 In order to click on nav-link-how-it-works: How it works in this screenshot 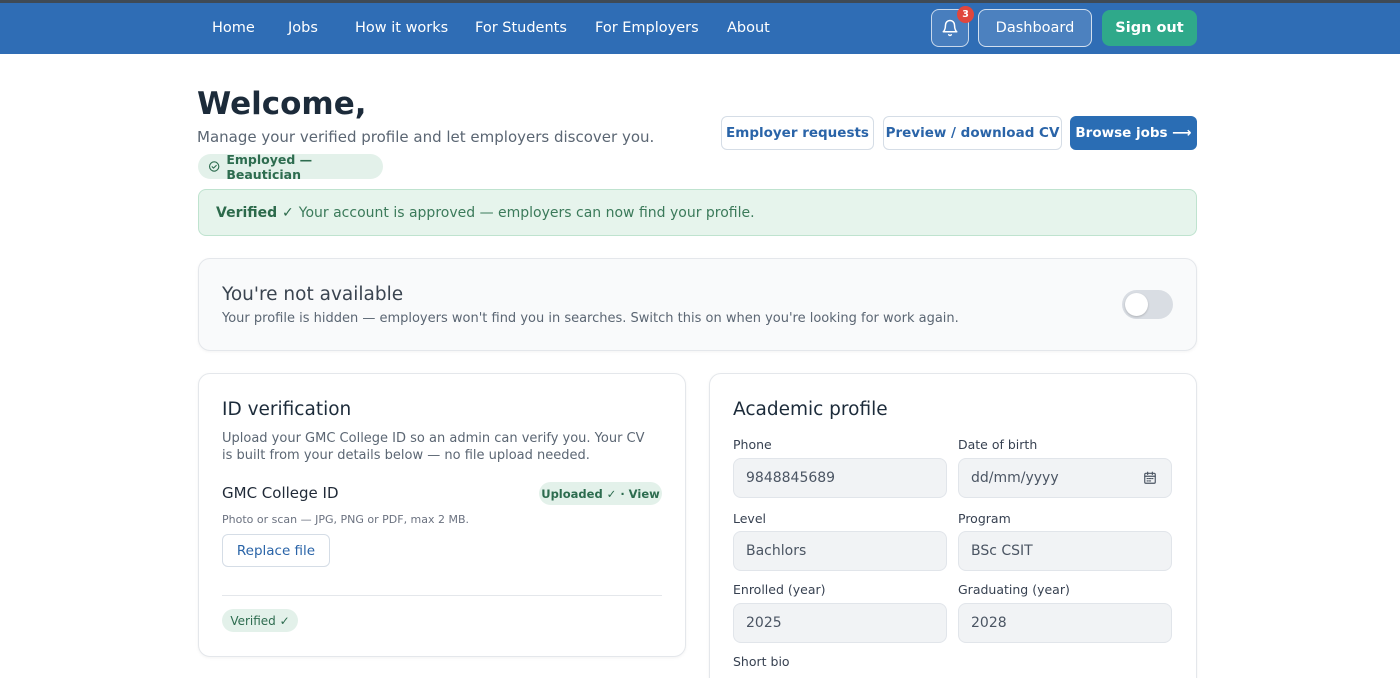, I will do `click(401, 28)`.